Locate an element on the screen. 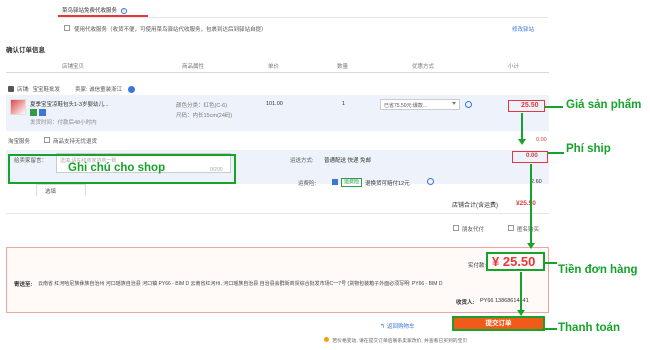 The image size is (650, 350). paid-label: 实付款: is located at coordinates (477, 266).